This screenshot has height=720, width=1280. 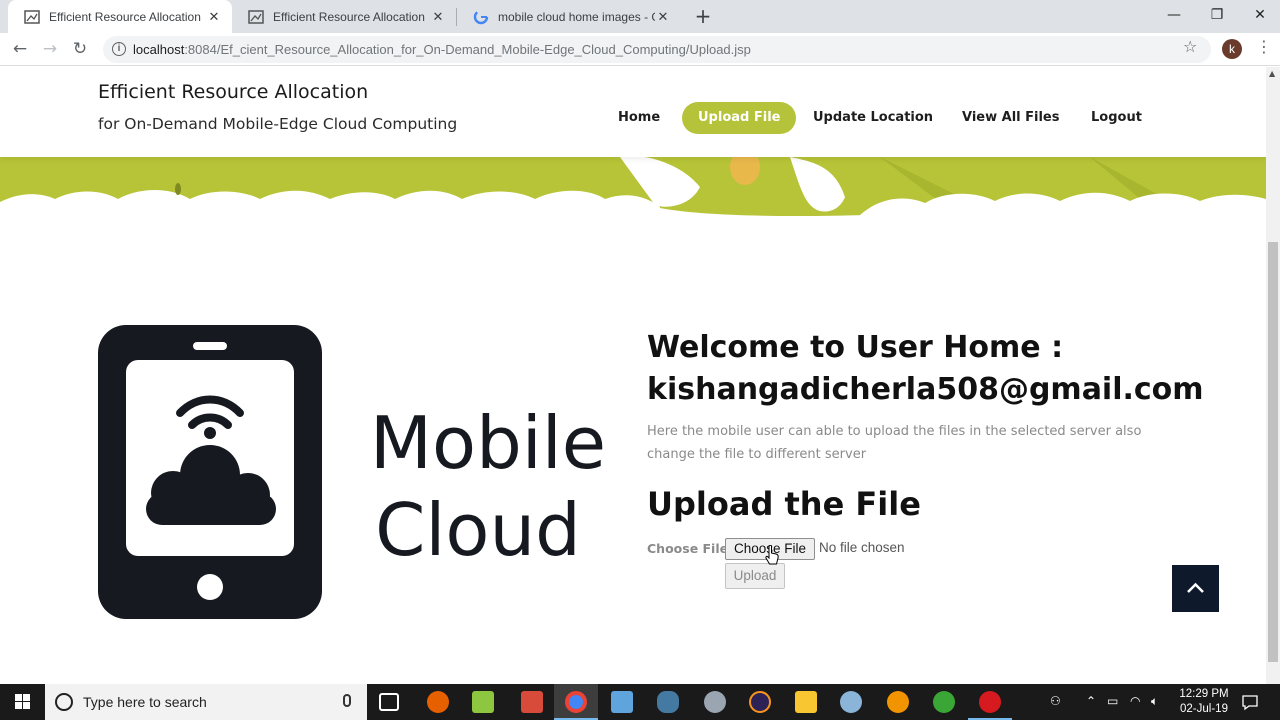 I want to click on phone-home-button, so click(x=210, y=587).